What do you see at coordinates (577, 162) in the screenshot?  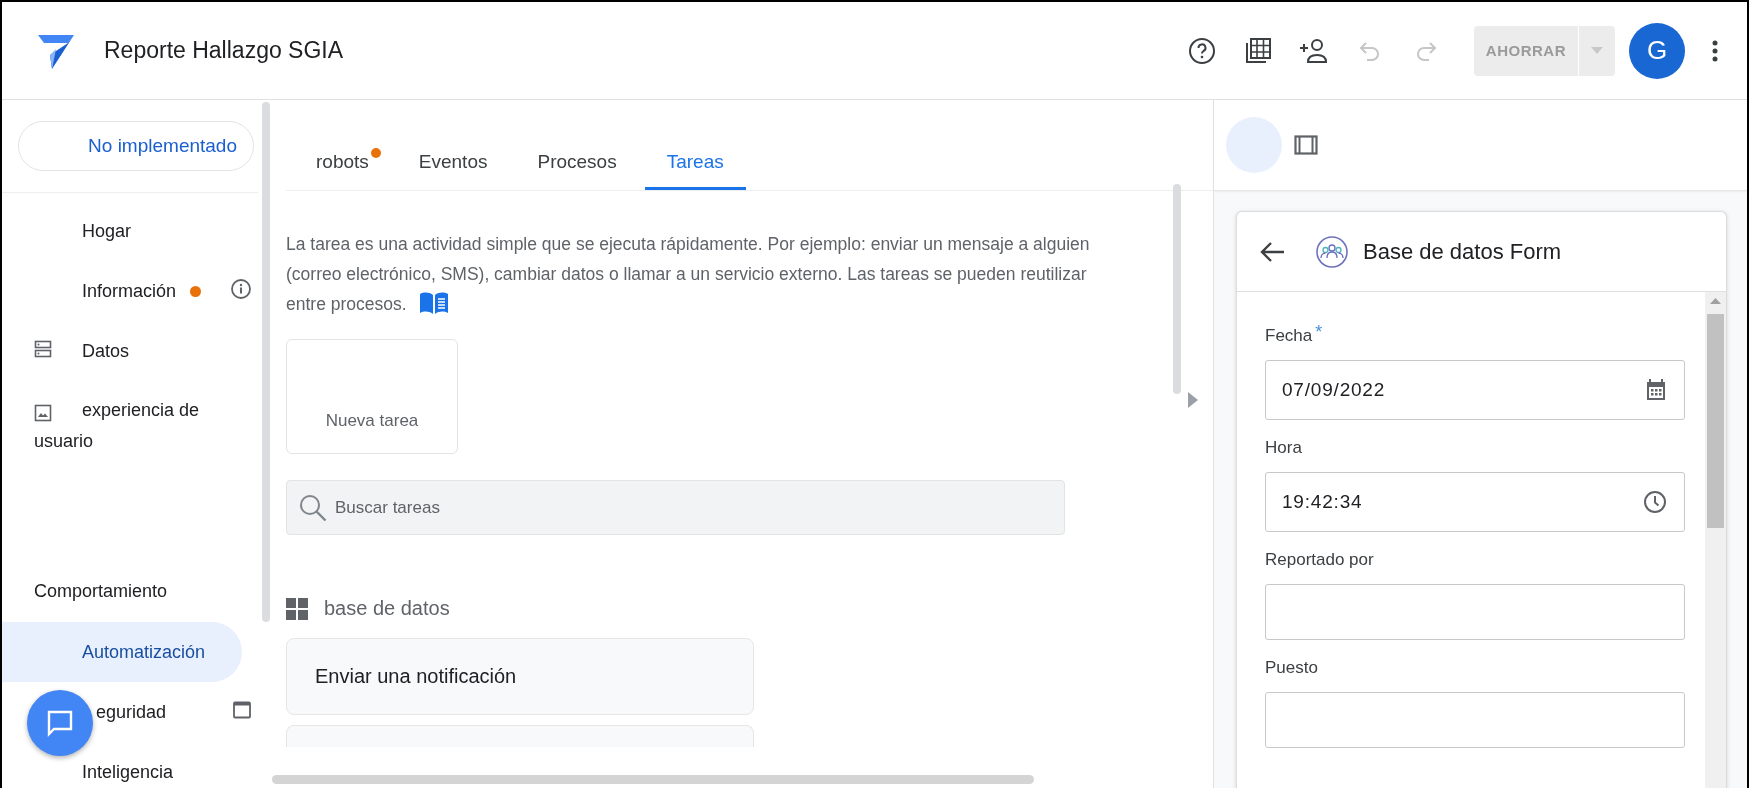 I see `tab: Procesos` at bounding box center [577, 162].